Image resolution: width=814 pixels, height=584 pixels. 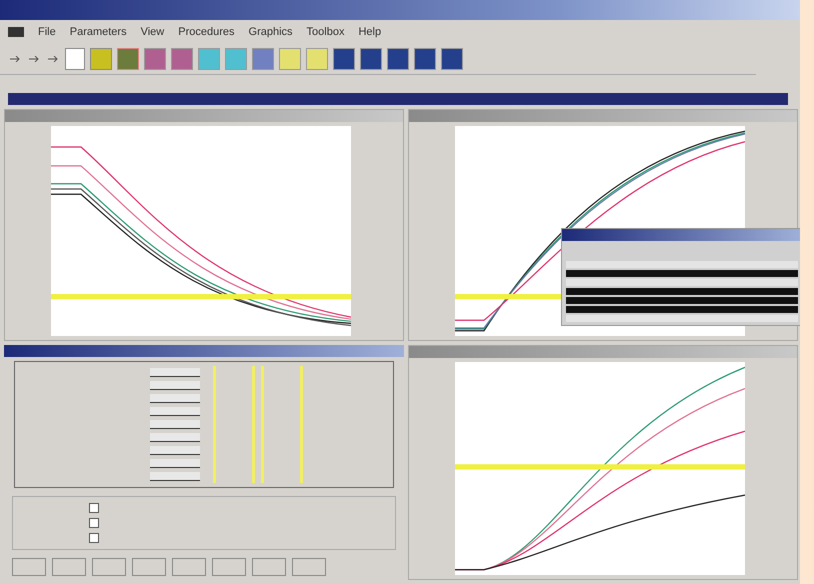 I want to click on menu-item: Toolbox, so click(x=325, y=32).